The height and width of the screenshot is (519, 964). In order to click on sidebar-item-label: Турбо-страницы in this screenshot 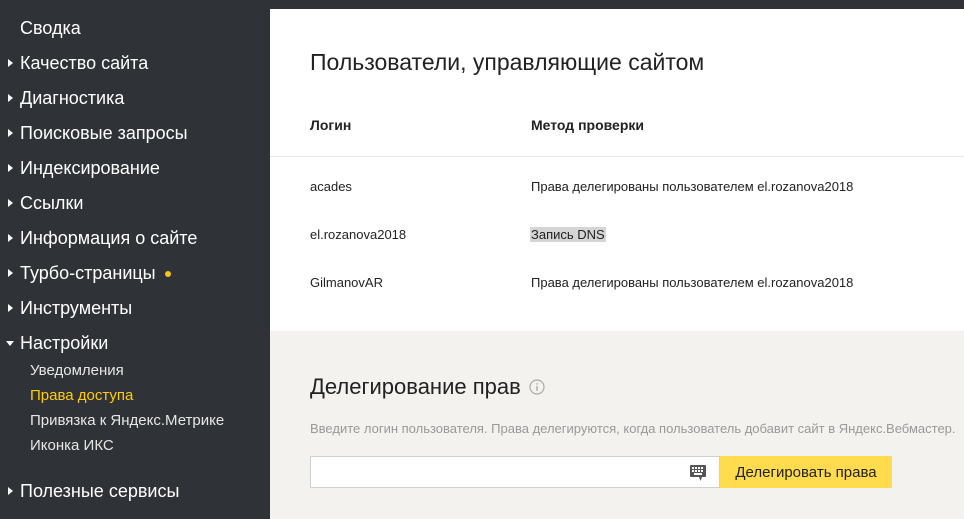, I will do `click(88, 272)`.